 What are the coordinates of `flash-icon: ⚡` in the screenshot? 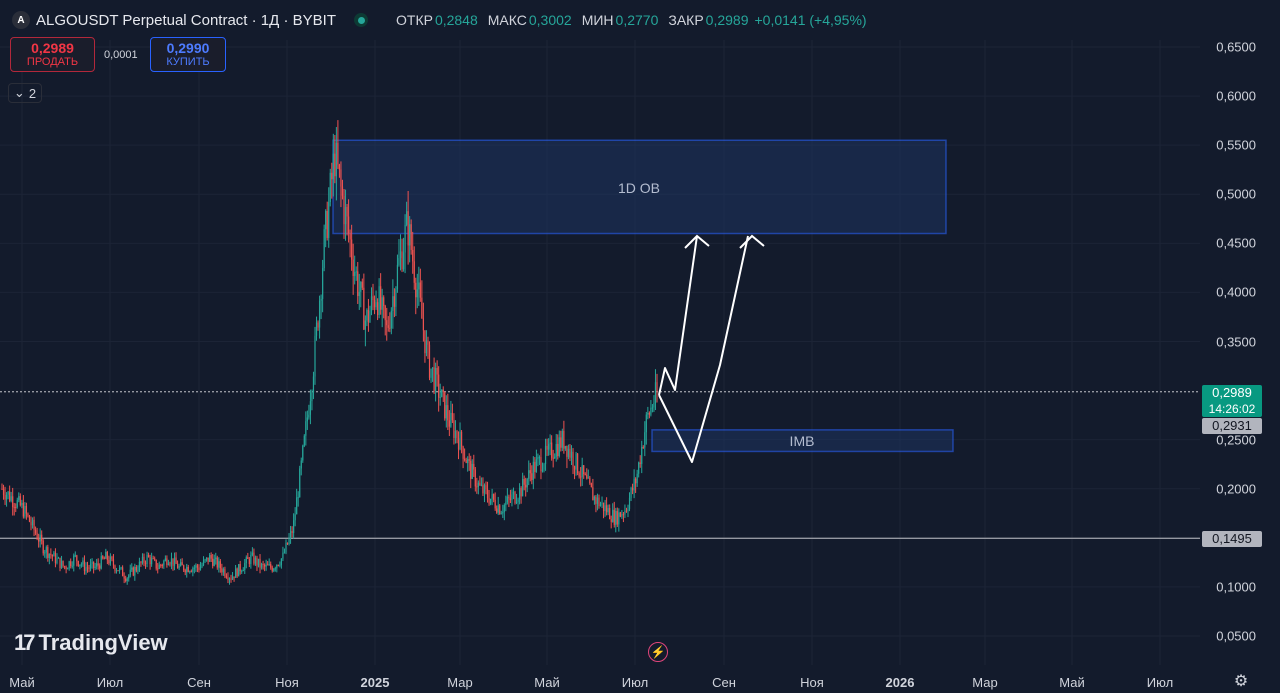 It's located at (658, 652).